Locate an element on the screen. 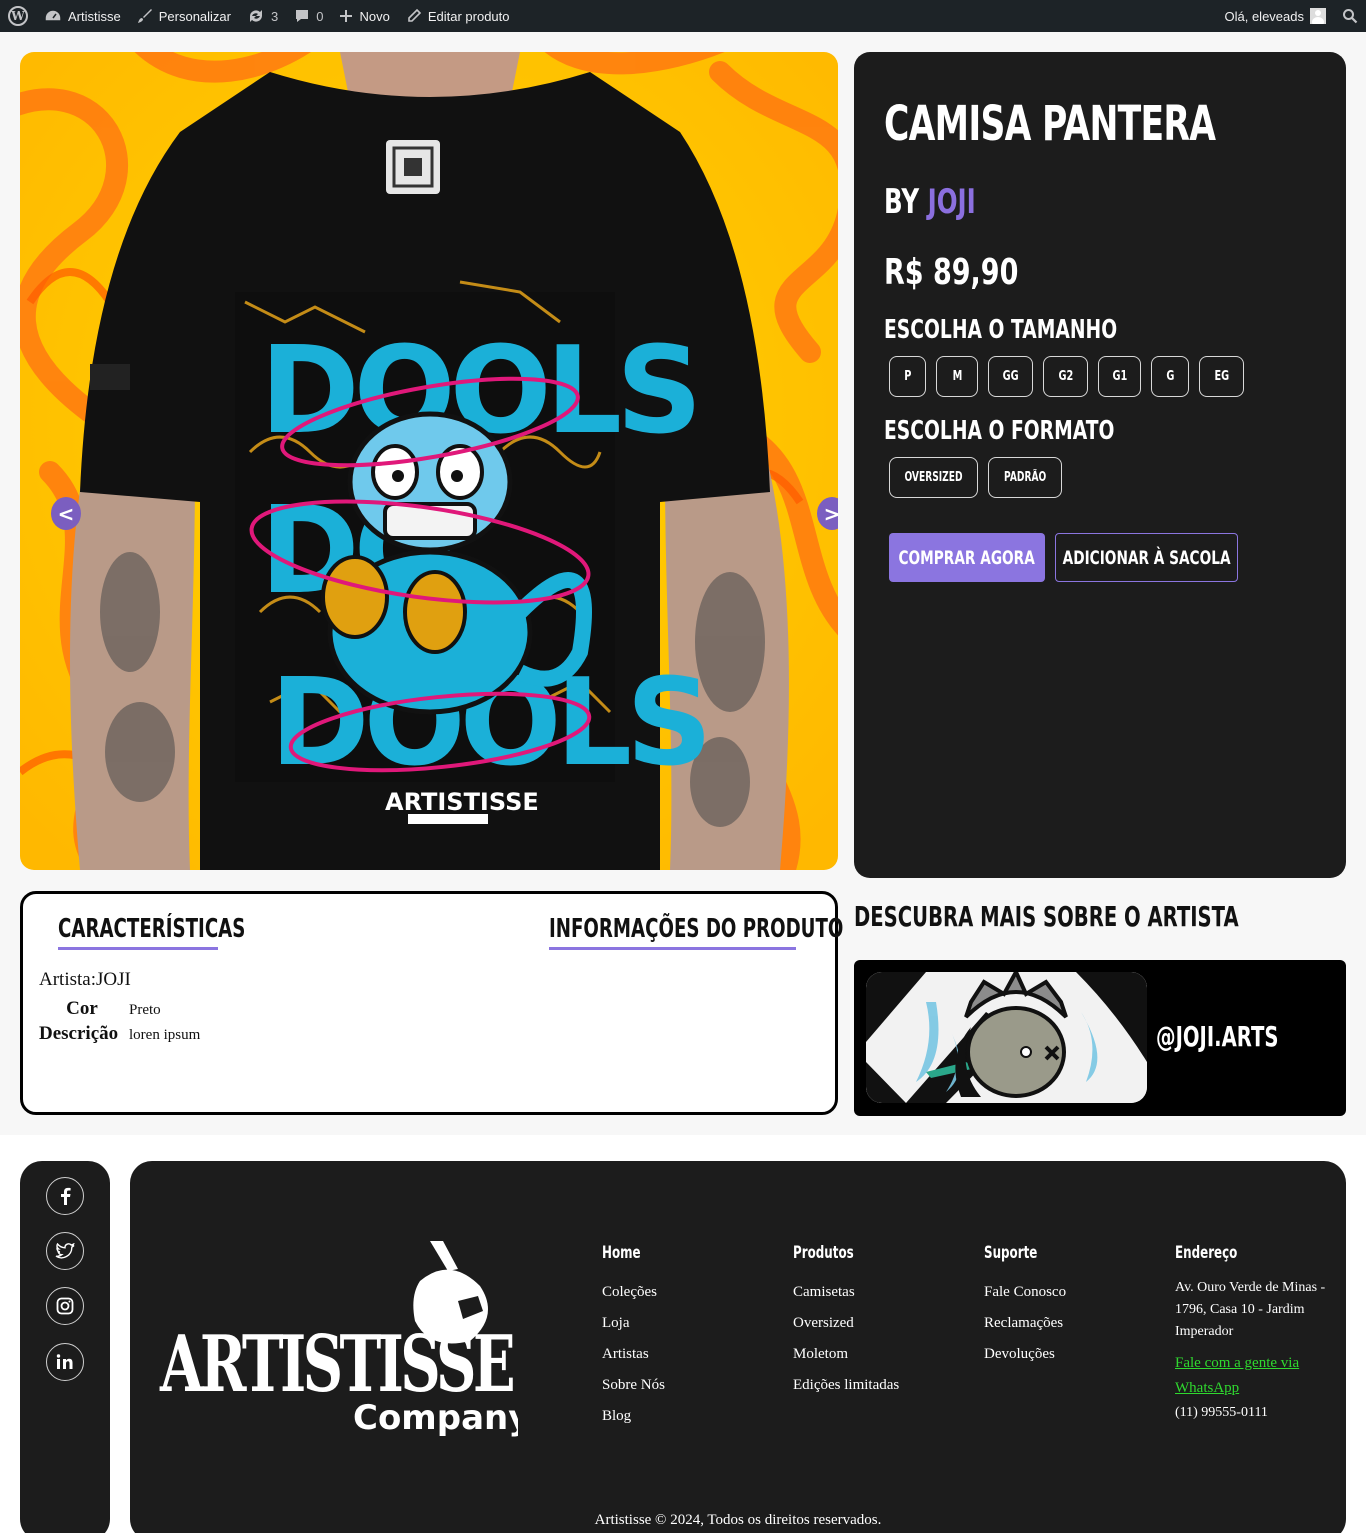  brush-icon is located at coordinates (144, 16).